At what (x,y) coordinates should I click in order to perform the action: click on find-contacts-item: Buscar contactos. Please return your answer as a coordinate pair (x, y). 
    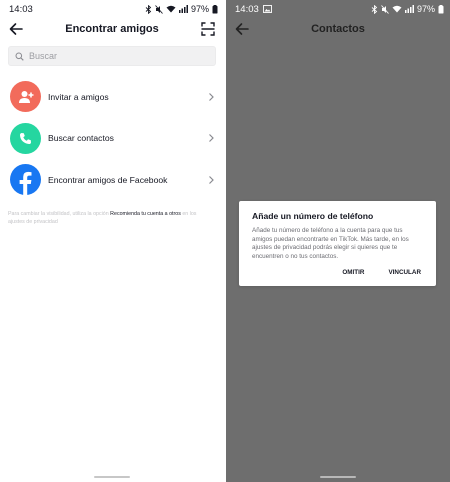
    Looking at the image, I should click on (112, 139).